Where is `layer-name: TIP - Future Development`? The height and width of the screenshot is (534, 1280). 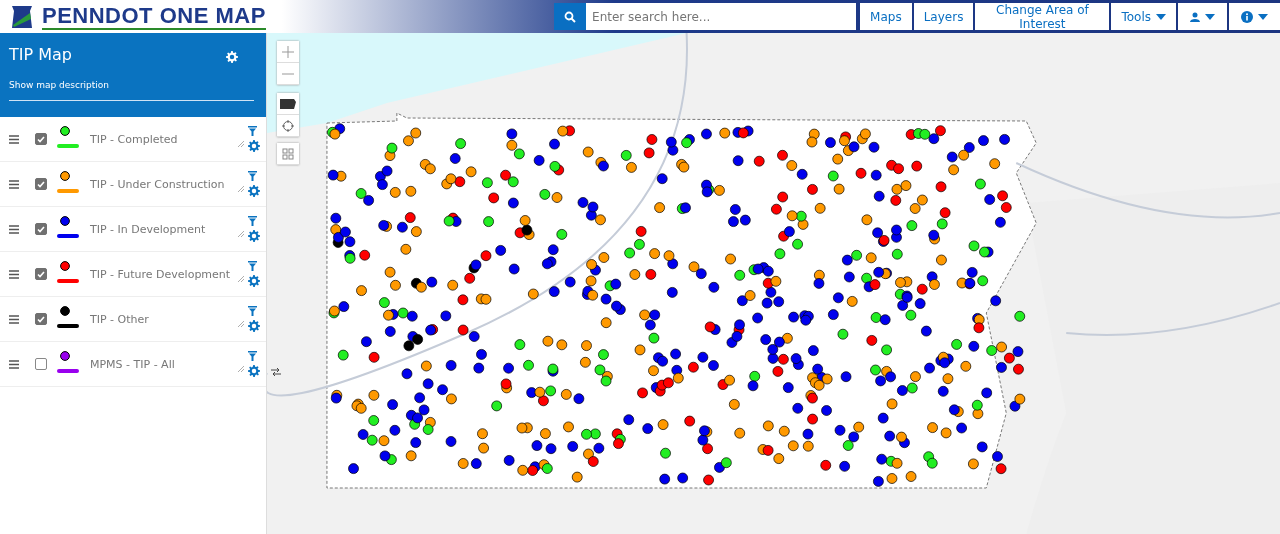
layer-name: TIP - Future Development is located at coordinates (161, 274).